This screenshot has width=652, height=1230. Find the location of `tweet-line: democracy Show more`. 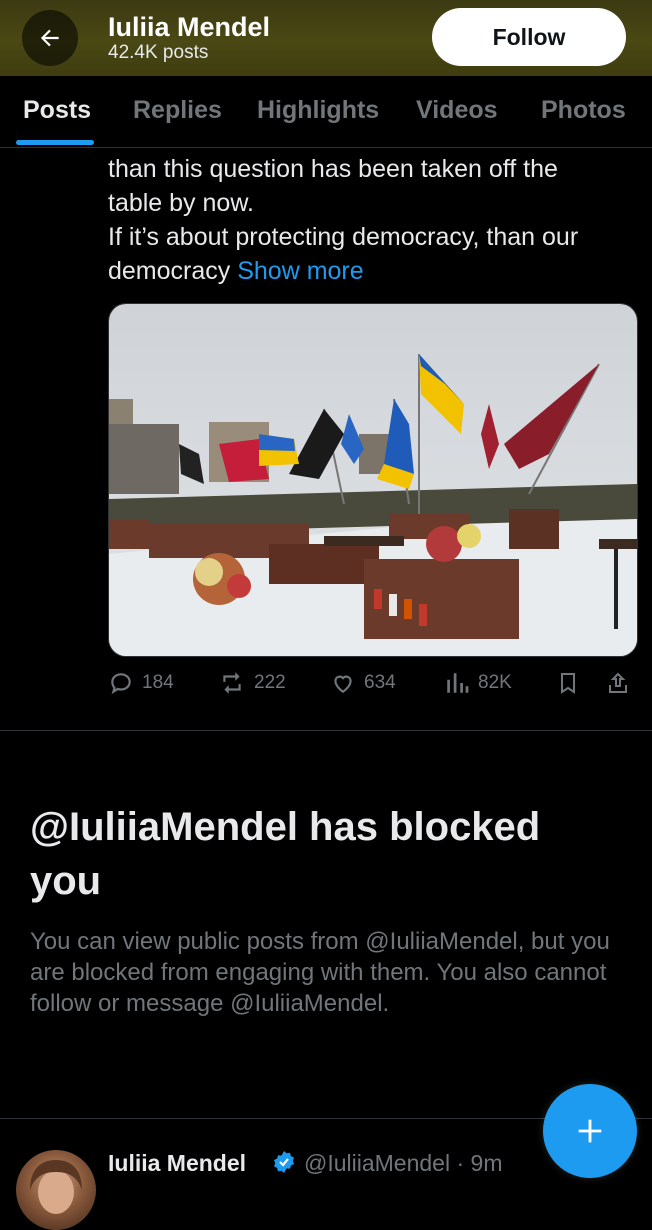

tweet-line: democracy Show more is located at coordinates (373, 271).